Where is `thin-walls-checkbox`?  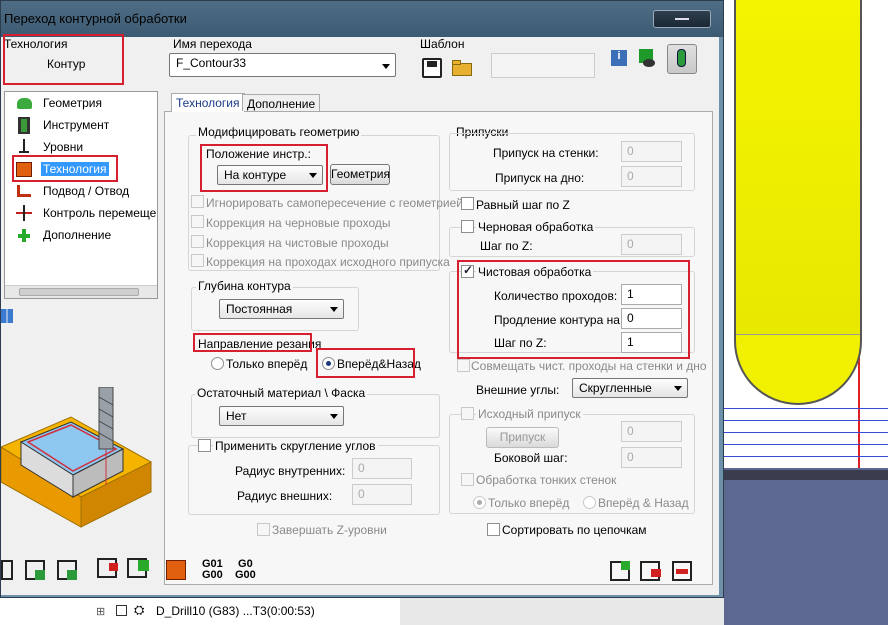
thin-walls-checkbox is located at coordinates (467, 479).